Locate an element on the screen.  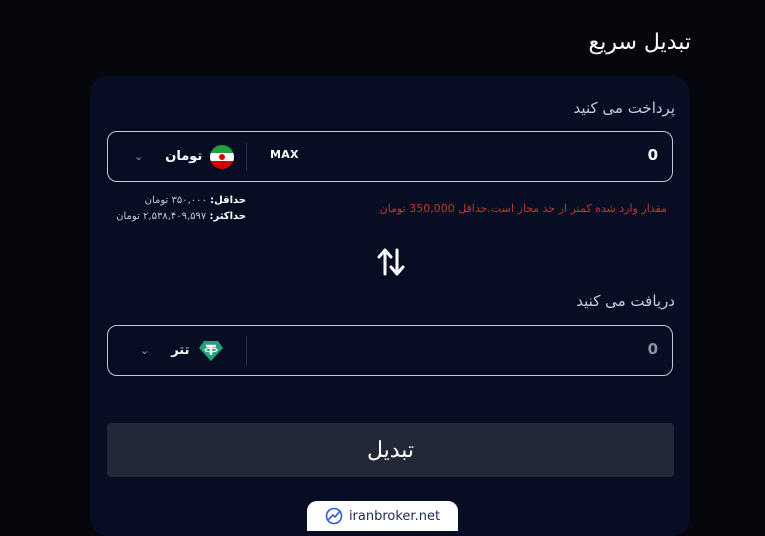
receive-divider is located at coordinates (246, 350).